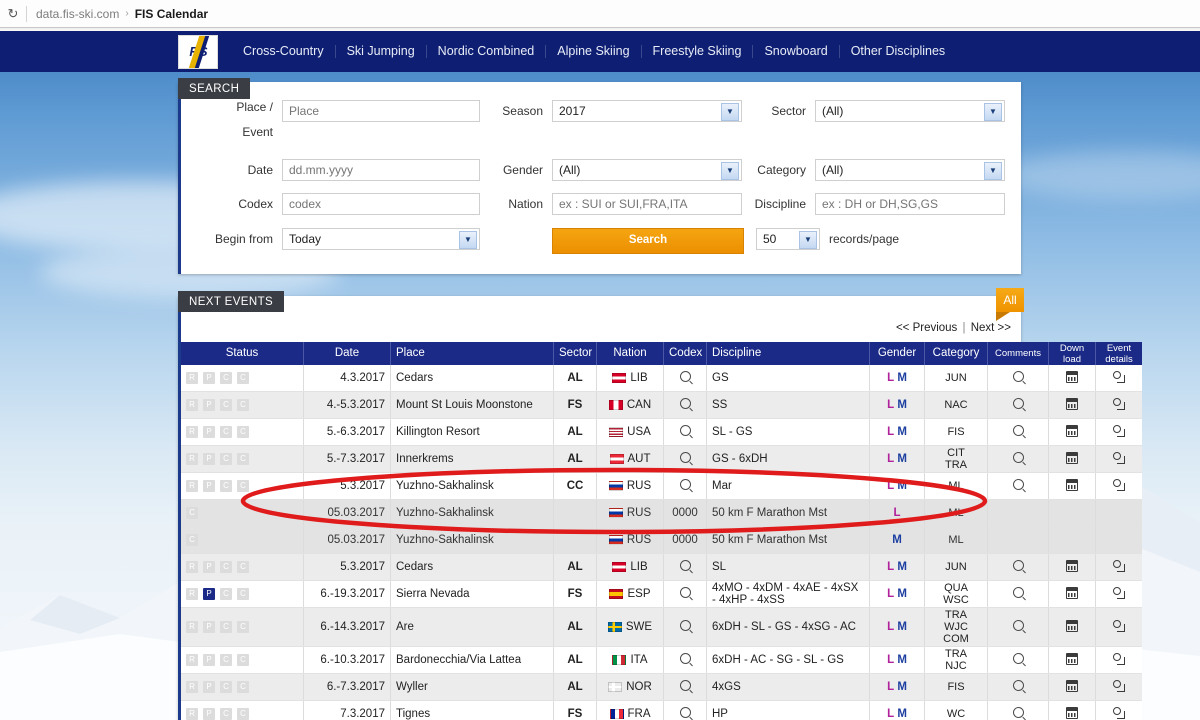 This screenshot has width=1200, height=720. What do you see at coordinates (647, 111) in the screenshot?
I see `season-select: 2017 ▼` at bounding box center [647, 111].